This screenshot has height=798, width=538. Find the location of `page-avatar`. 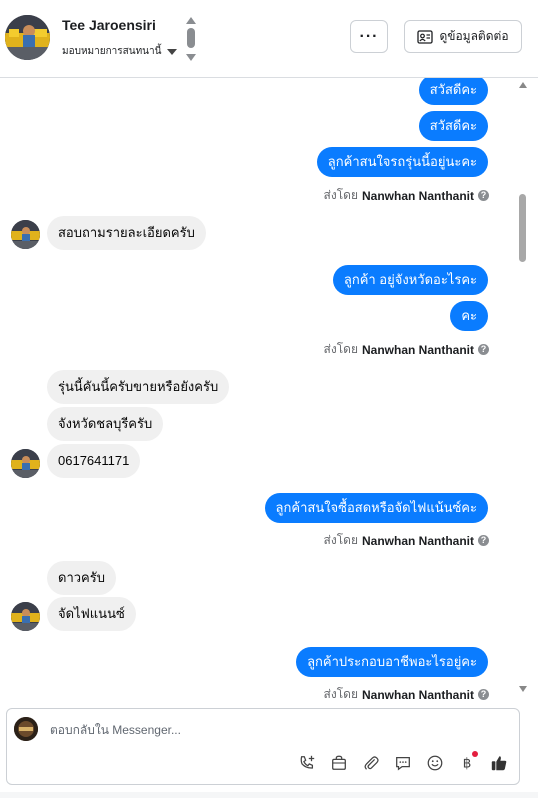

page-avatar is located at coordinates (26, 729).